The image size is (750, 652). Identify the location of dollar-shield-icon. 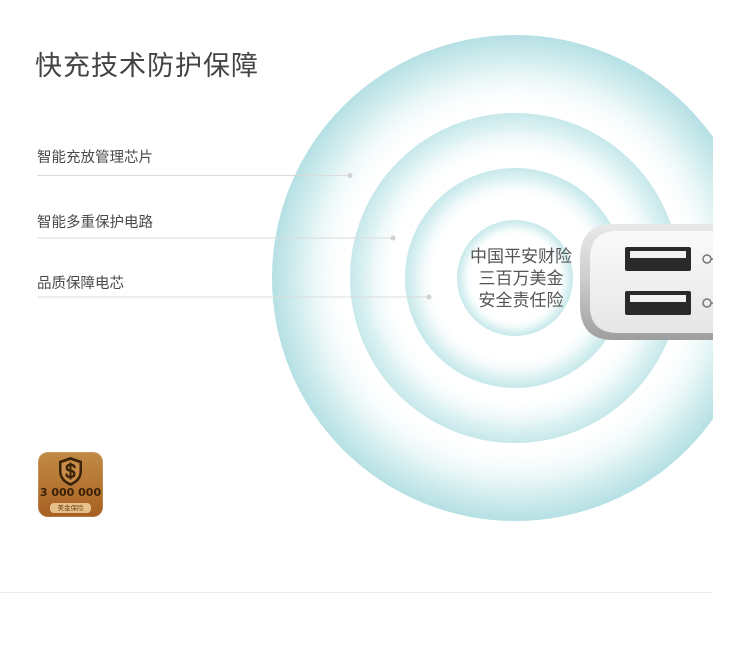
(70, 471).